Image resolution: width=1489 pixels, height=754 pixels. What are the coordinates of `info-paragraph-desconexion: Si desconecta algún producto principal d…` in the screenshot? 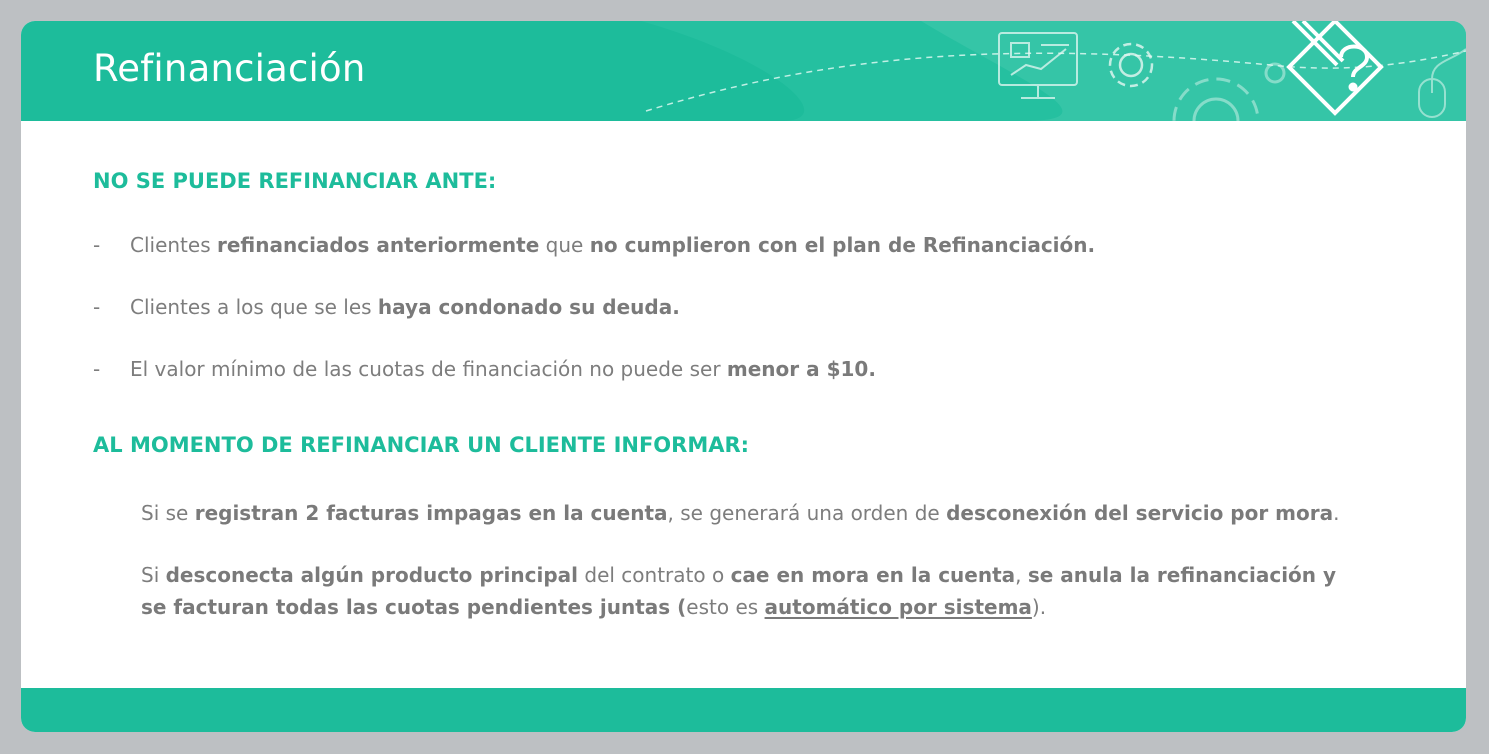 It's located at (739, 591).